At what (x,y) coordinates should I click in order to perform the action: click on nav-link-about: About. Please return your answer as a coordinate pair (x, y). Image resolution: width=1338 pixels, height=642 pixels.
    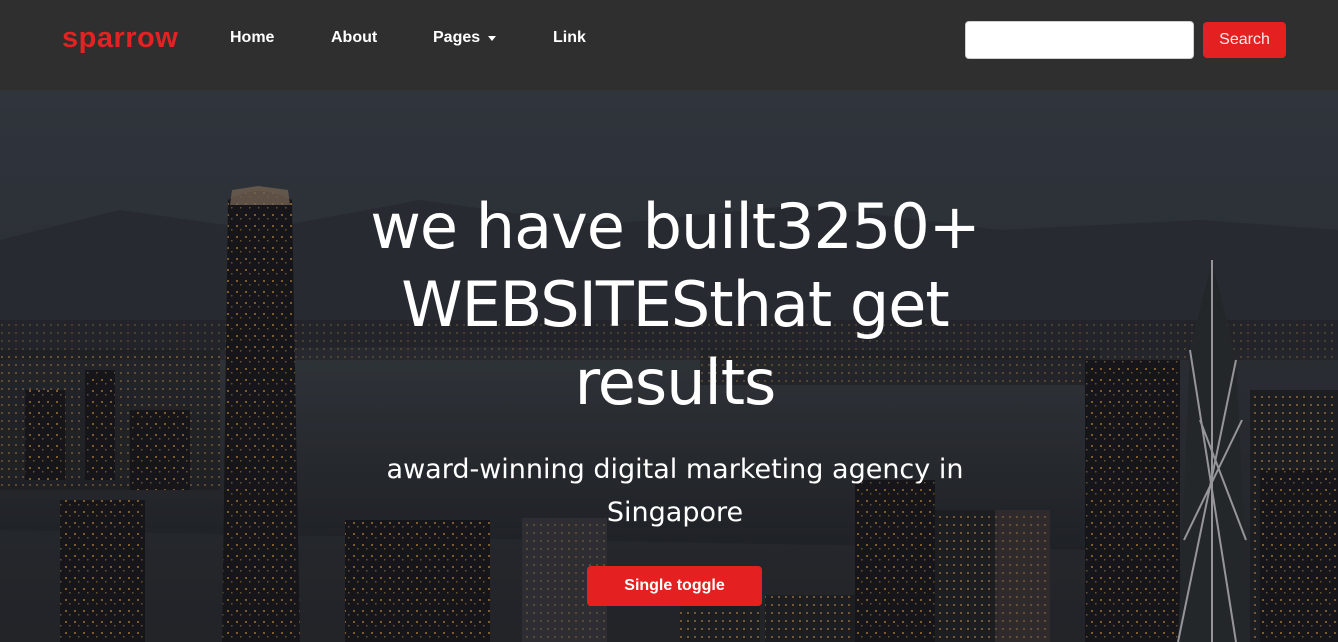
    Looking at the image, I should click on (354, 38).